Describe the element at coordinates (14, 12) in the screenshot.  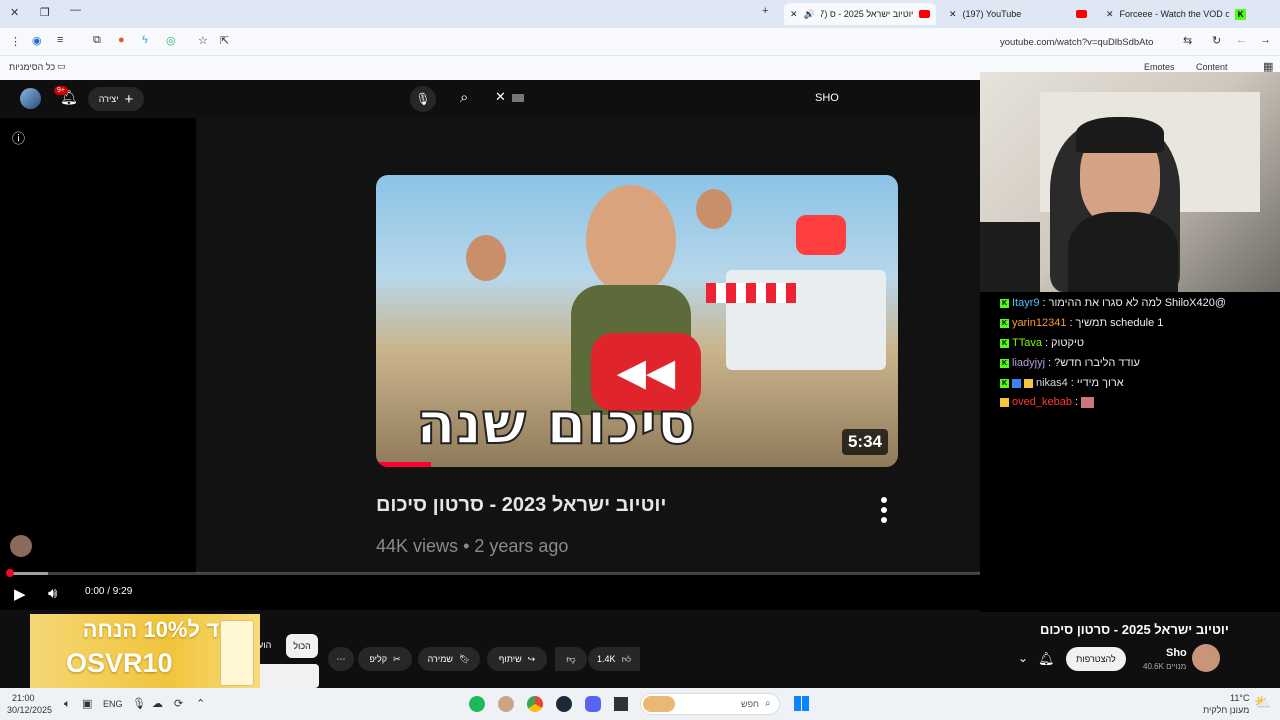
I see `close-window-icon: ✕` at that location.